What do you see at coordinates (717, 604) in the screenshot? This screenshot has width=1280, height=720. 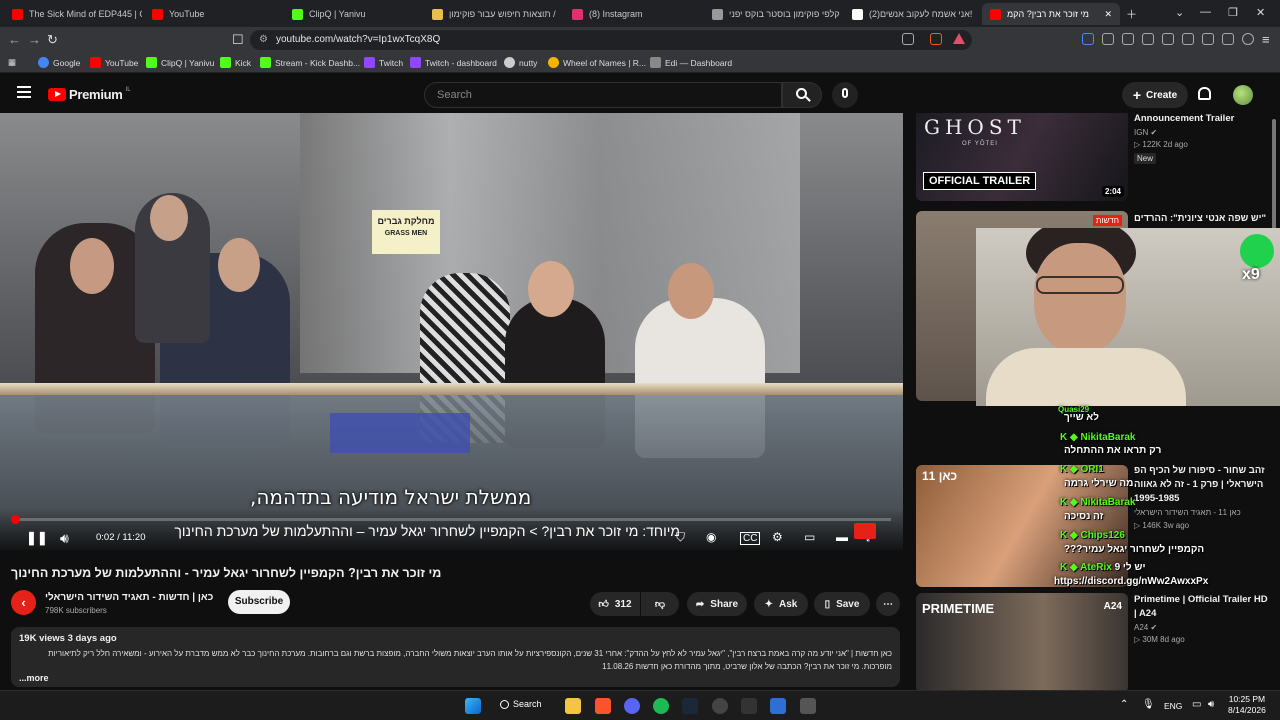 I see `share-button: ➦ Share` at bounding box center [717, 604].